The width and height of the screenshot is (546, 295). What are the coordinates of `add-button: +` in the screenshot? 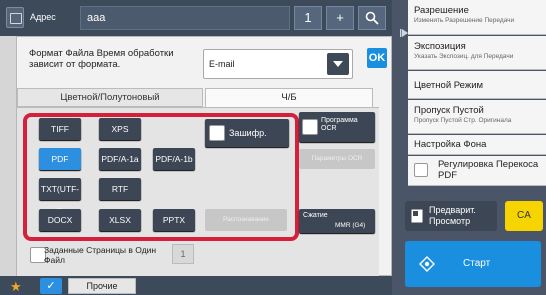 It's located at (340, 18).